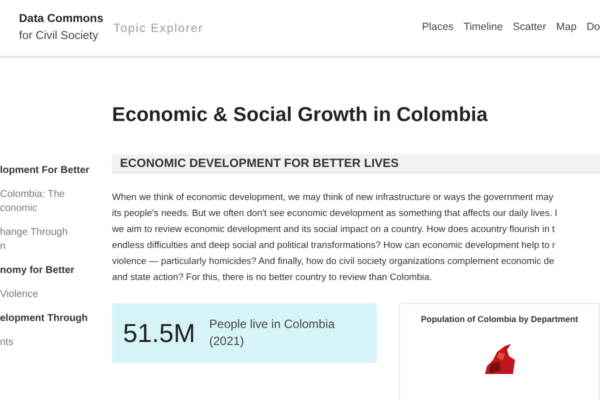 The height and width of the screenshot is (400, 600). Describe the element at coordinates (438, 28) in the screenshot. I see `nav-link: Places` at that location.